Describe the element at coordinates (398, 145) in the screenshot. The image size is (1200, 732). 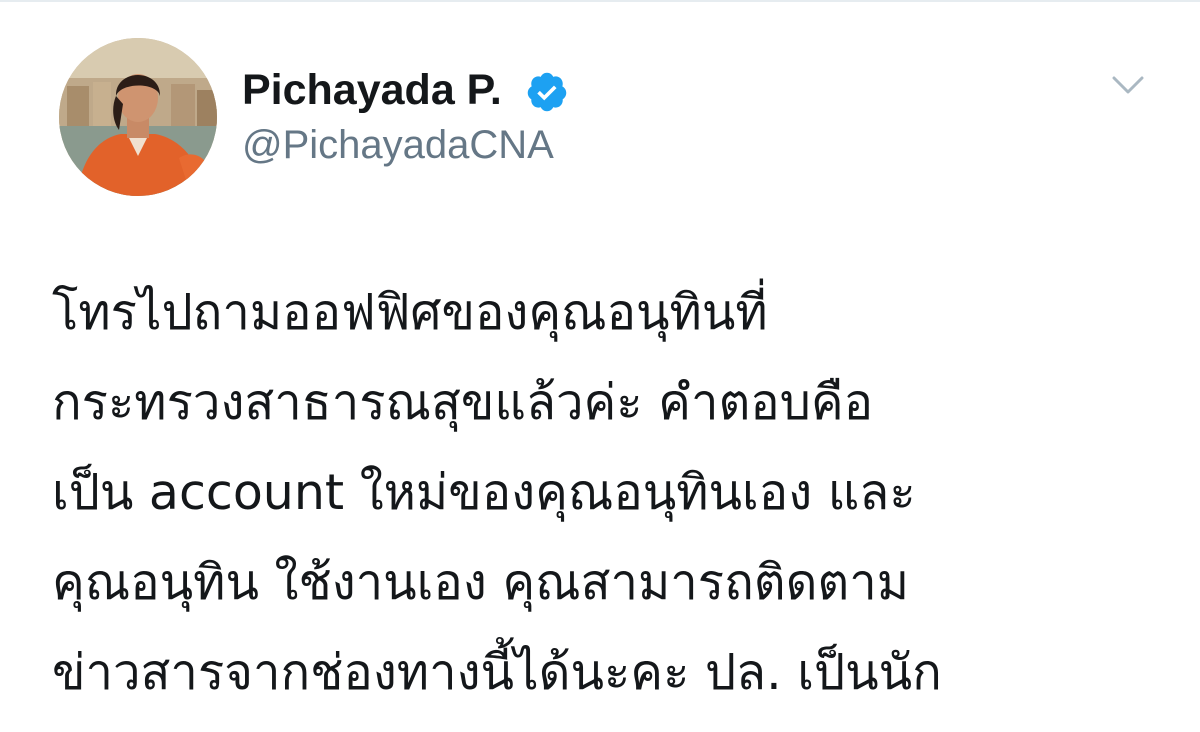
I see `author-handle: @PichayadaCNA` at that location.